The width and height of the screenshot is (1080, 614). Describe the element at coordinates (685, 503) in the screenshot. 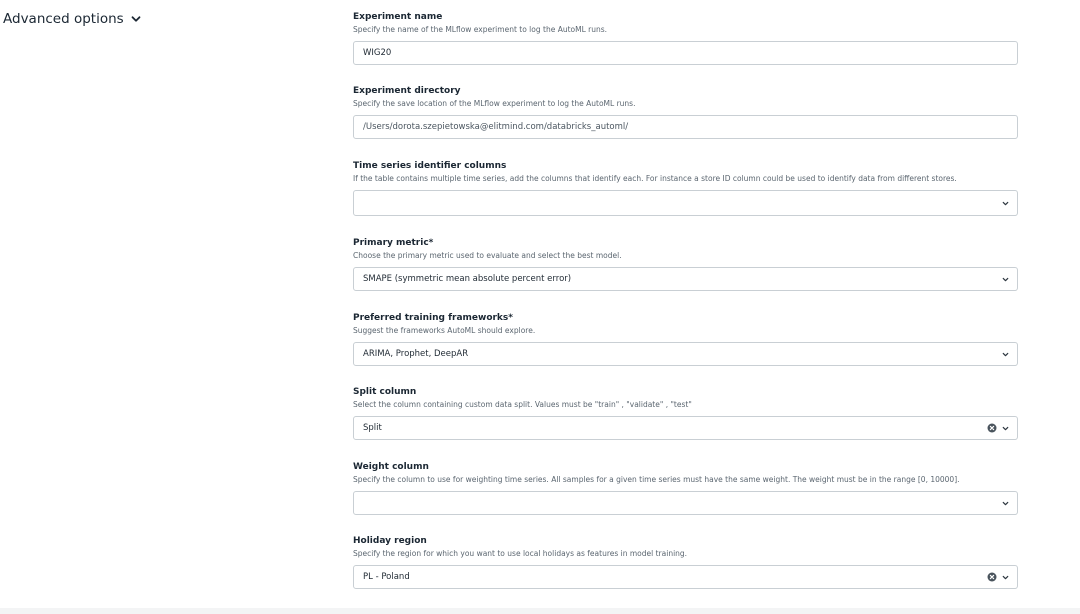

I see `weight-column-select` at that location.